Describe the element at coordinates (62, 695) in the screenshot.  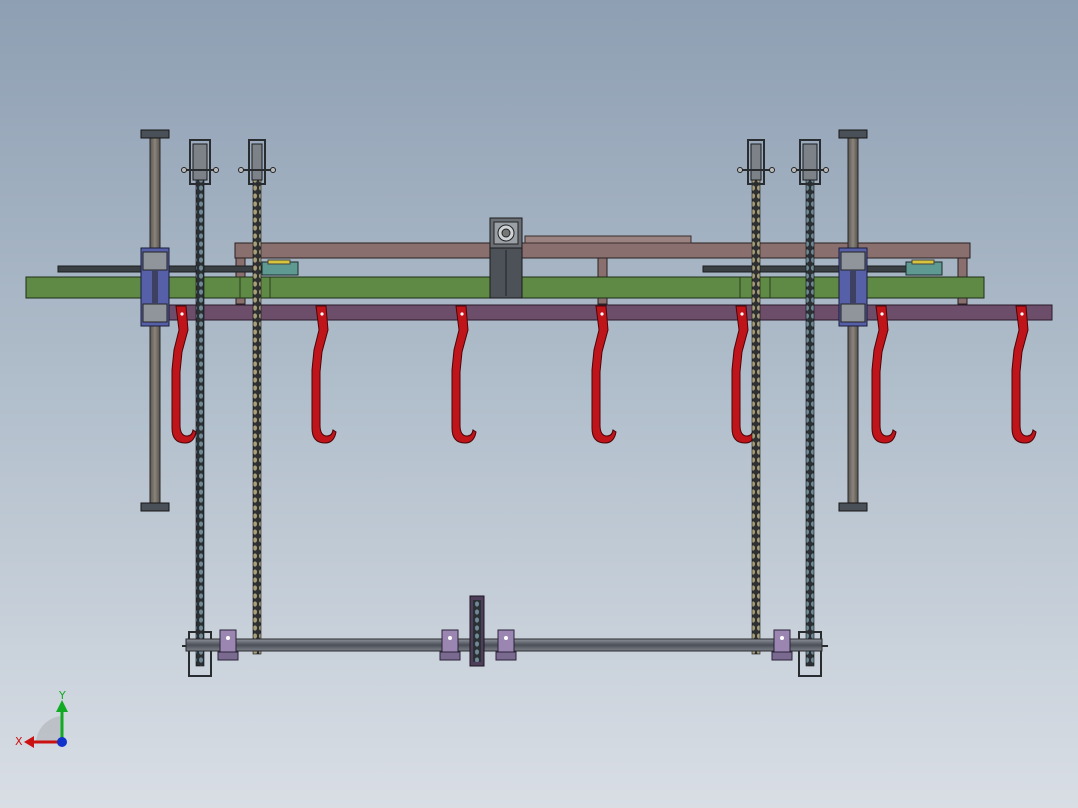
I see `y-axis-label: Y` at that location.